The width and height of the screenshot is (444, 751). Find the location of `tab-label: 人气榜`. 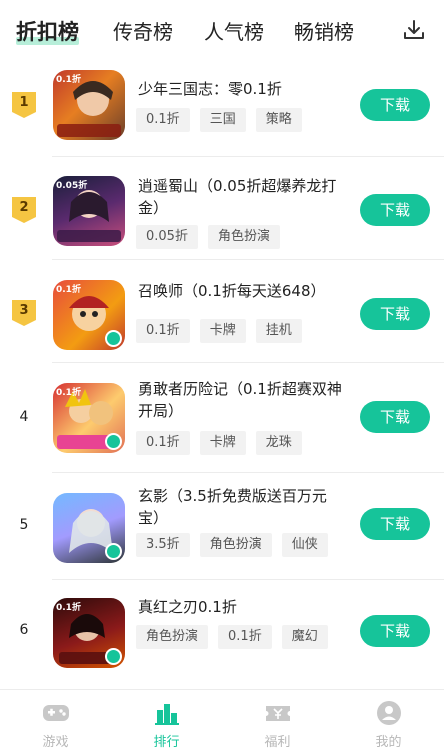

tab-label: 人气榜 is located at coordinates (234, 32).